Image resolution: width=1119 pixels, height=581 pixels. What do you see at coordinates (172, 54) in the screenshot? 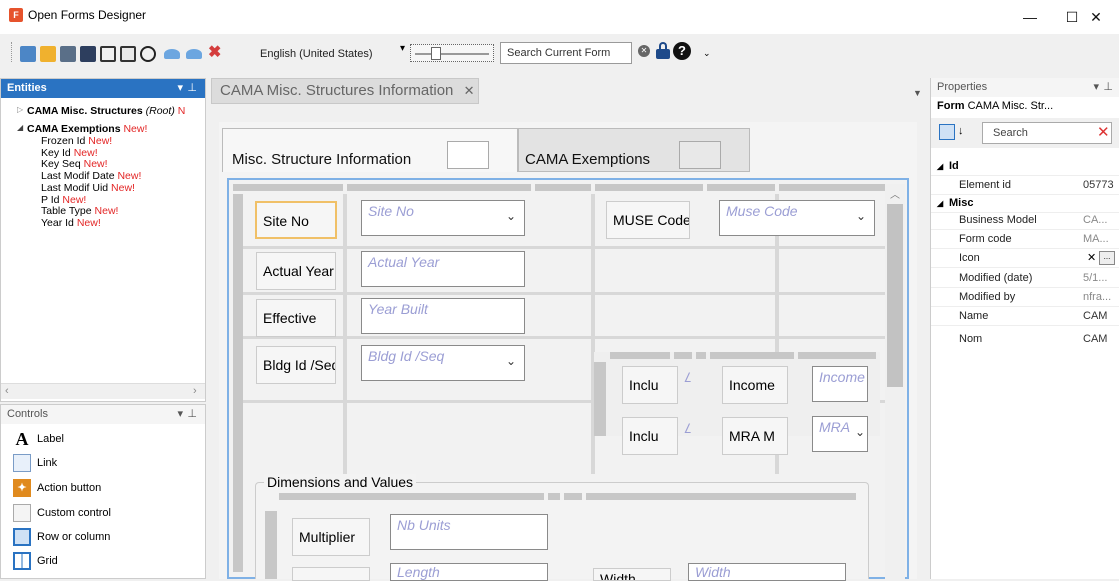
I see `undo-icon` at bounding box center [172, 54].